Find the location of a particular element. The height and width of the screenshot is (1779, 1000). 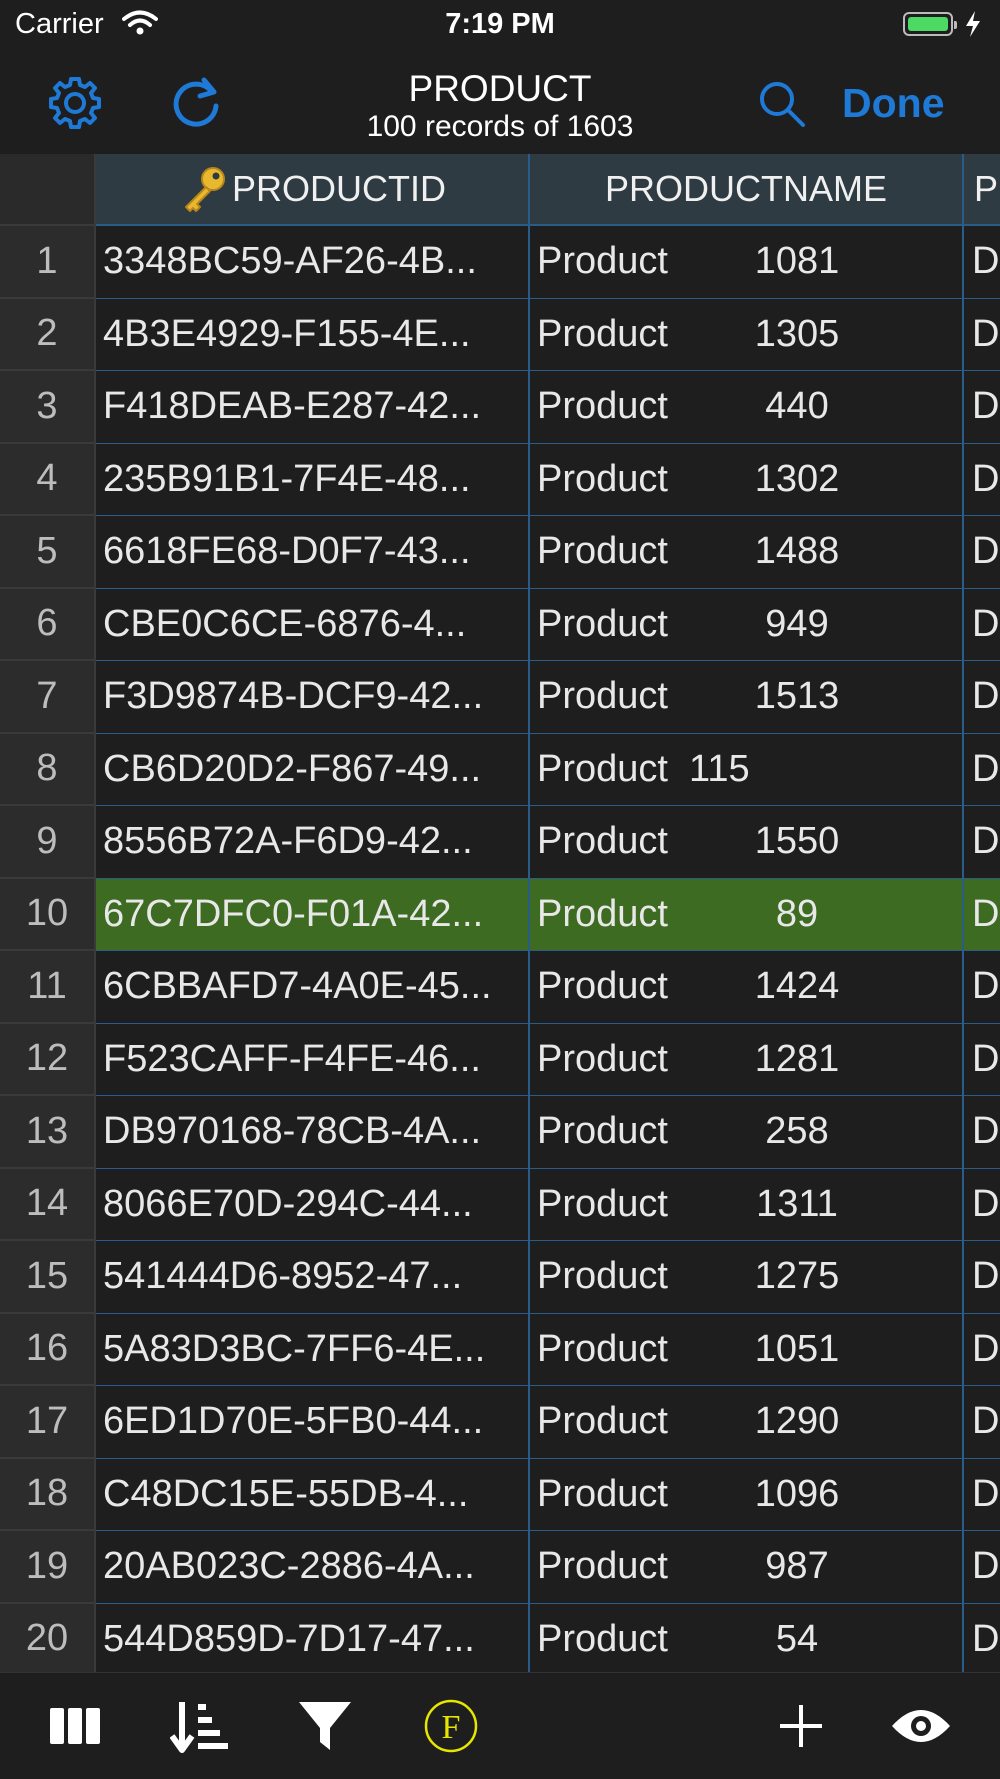

table-row: 2 4B3E4929-F155-4E... Product 1305 D is located at coordinates (500, 334).